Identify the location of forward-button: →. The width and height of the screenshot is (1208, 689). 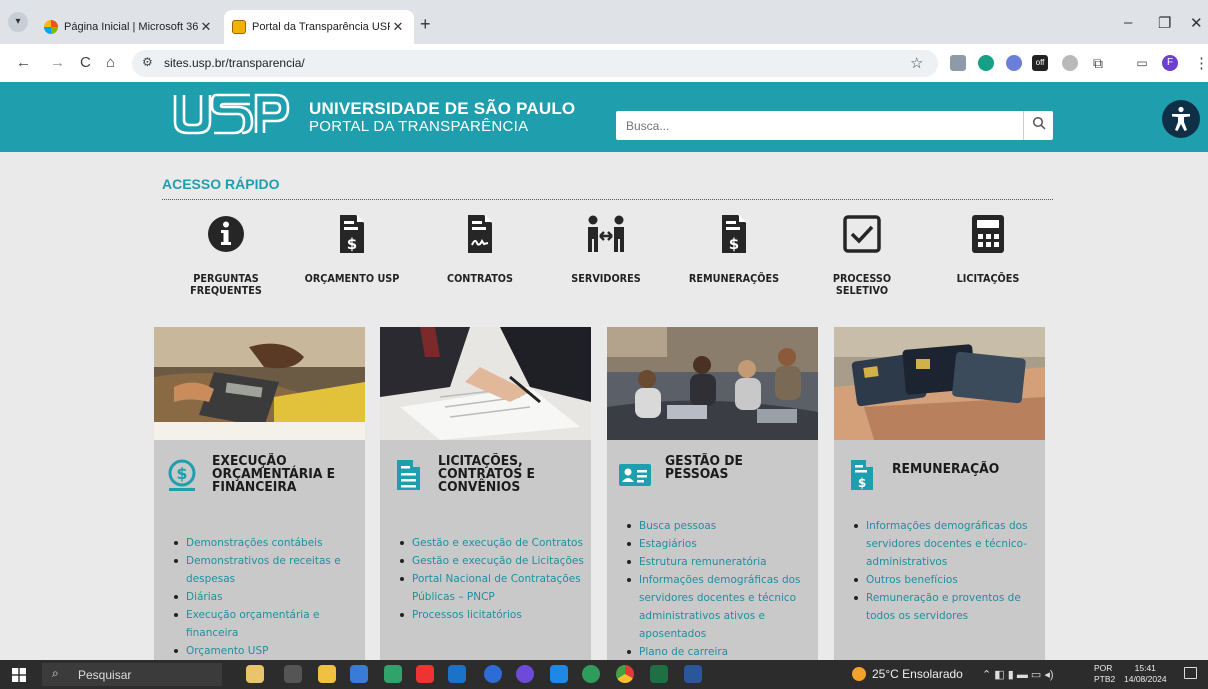
(57, 62).